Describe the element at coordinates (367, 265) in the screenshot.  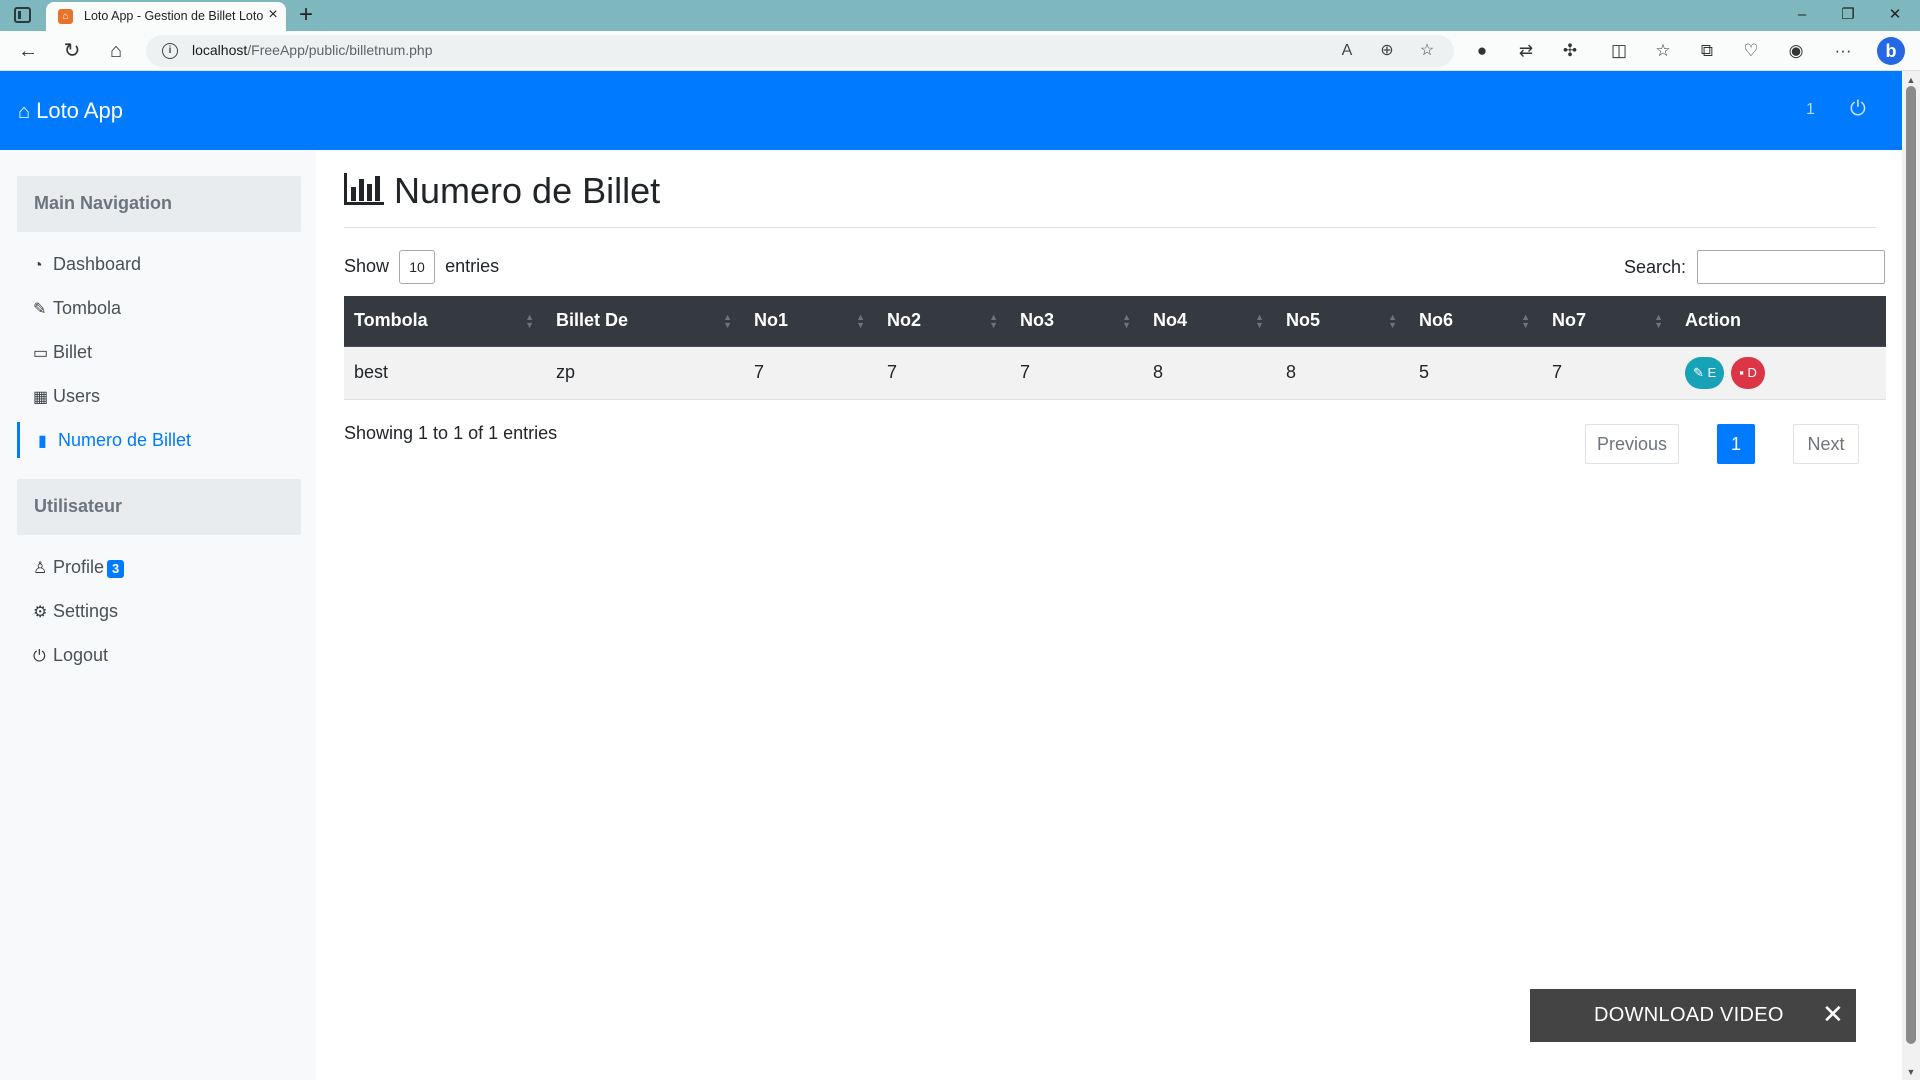
I see `show-label: Show` at that location.